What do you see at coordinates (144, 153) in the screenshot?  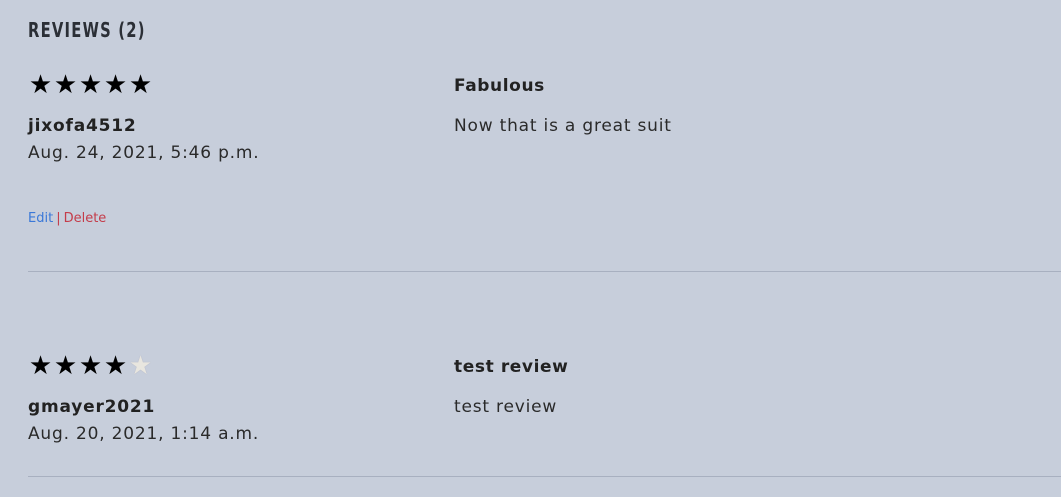 I see `review-date: Aug. 24, 2021, 5:46 p.m.` at bounding box center [144, 153].